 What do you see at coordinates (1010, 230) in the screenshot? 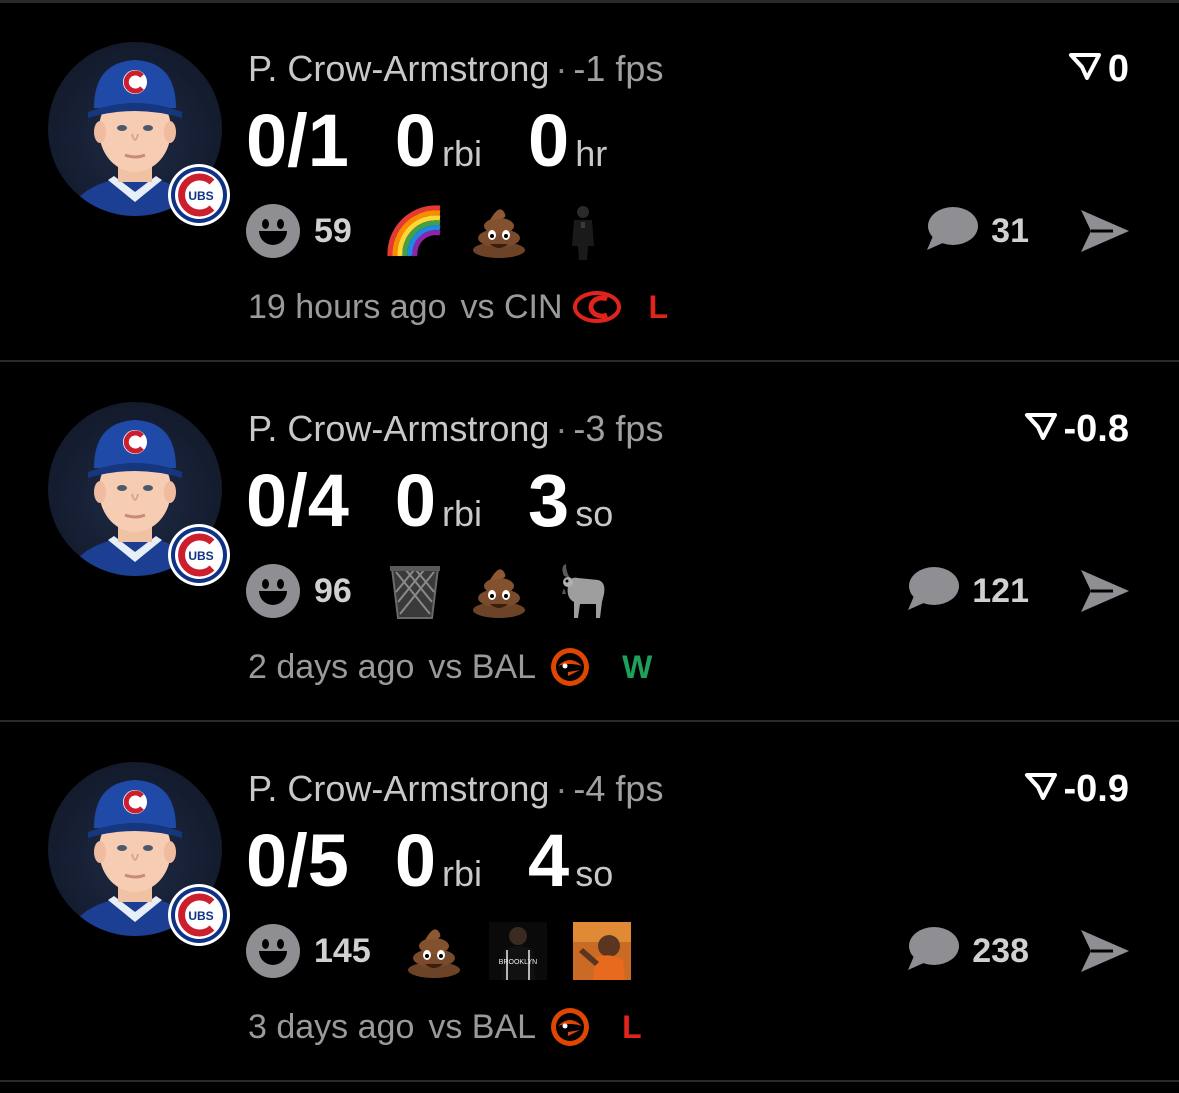
I see `comment-count: 31` at bounding box center [1010, 230].